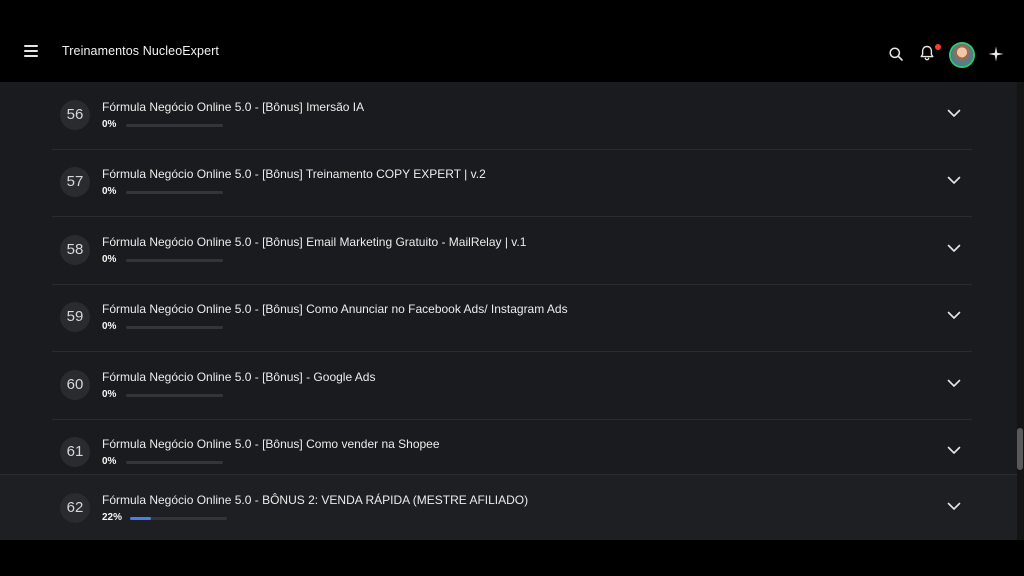  I want to click on module-number-badge: 56, so click(75, 115).